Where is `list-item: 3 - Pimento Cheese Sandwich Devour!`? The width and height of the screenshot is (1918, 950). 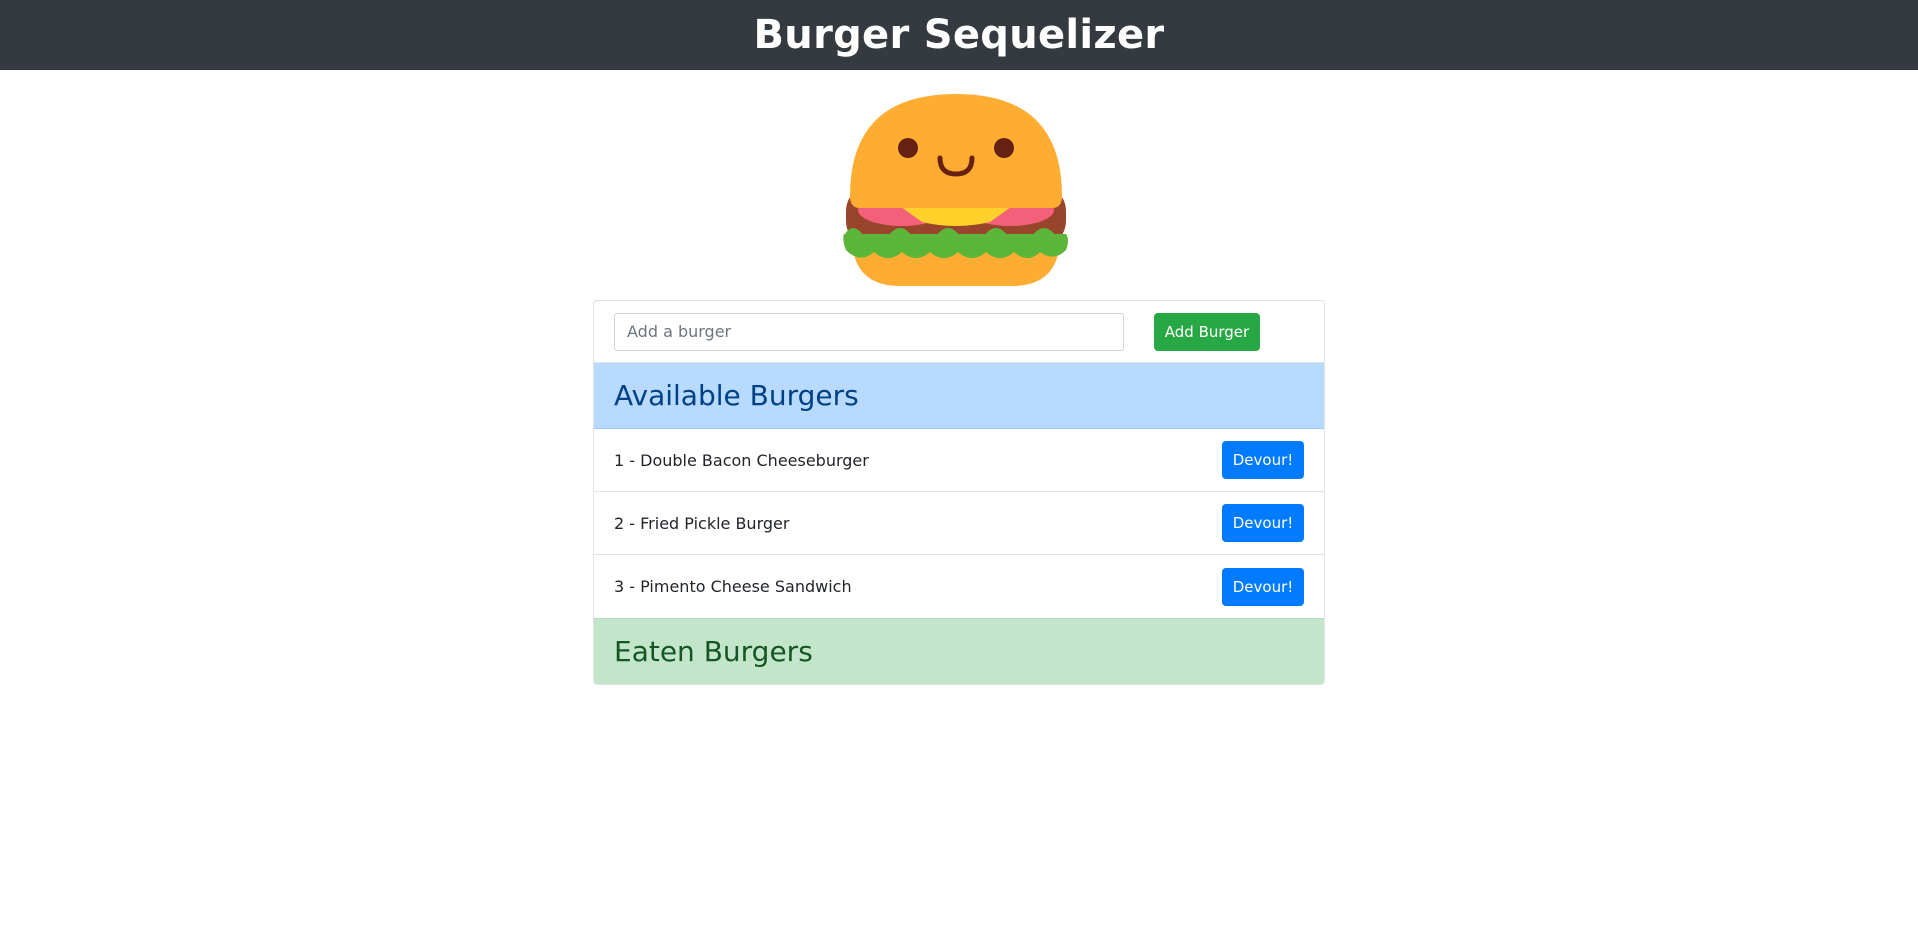
list-item: 3 - Pimento Cheese Sandwich Devour! is located at coordinates (959, 586).